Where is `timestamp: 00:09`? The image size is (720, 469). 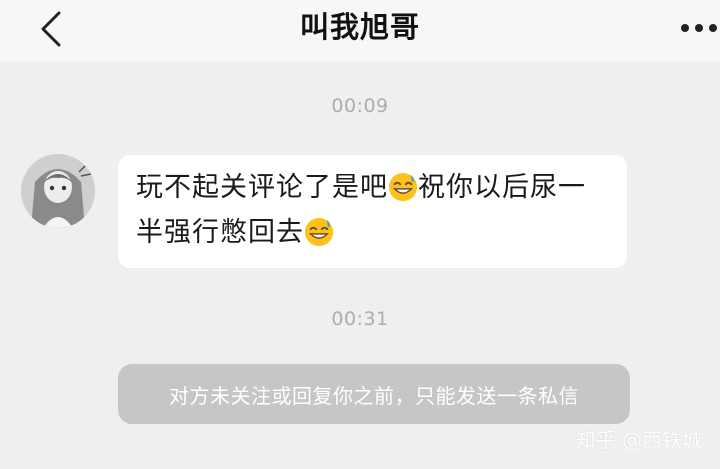
timestamp: 00:09 is located at coordinates (360, 106).